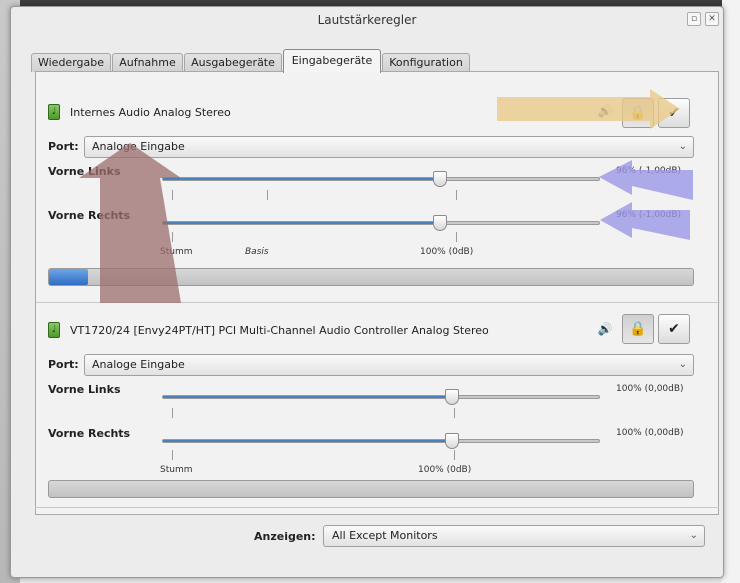  I want to click on meter-fill, so click(68, 277).